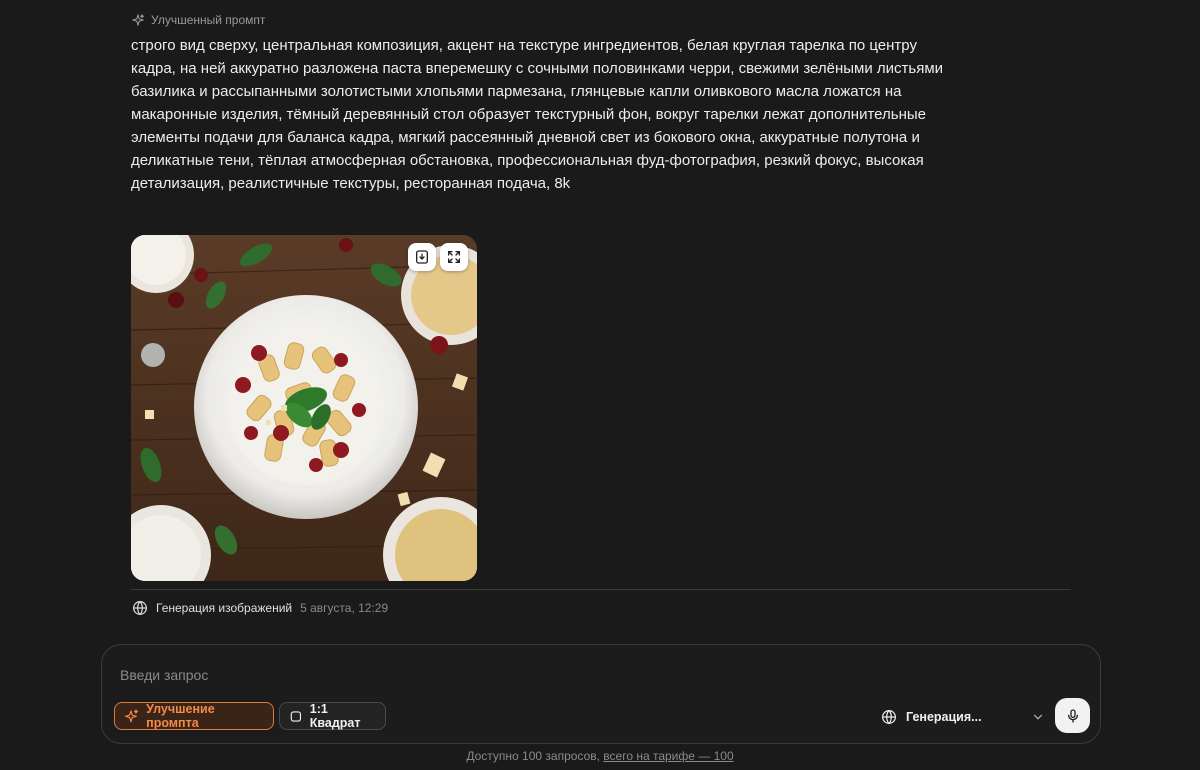  What do you see at coordinates (335, 716) in the screenshot?
I see `aspect-ratio-label: 1:1 Квадрат` at bounding box center [335, 716].